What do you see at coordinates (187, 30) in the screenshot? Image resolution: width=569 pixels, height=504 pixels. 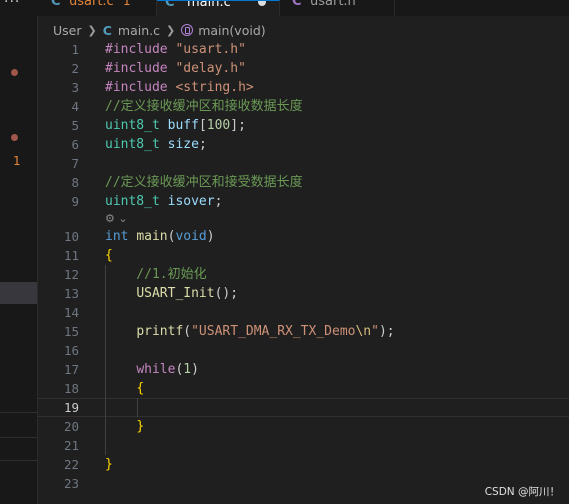 I see `function-symbol-icon` at bounding box center [187, 30].